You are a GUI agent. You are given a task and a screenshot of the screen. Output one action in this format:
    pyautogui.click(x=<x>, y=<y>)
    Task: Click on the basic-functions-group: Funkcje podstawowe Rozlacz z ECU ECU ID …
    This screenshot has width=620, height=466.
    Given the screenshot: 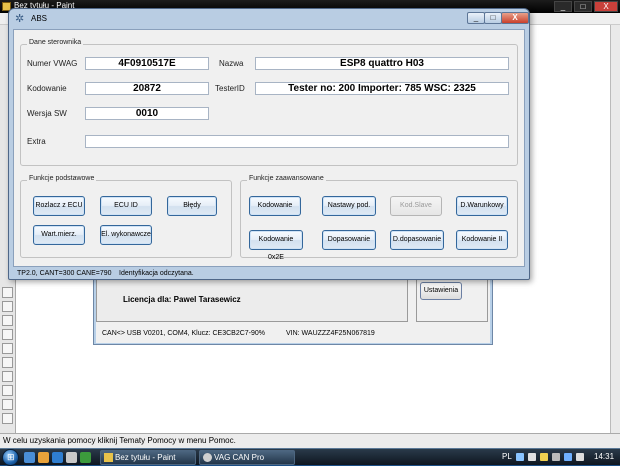 What is the action you would take?
    pyautogui.click(x=126, y=216)
    